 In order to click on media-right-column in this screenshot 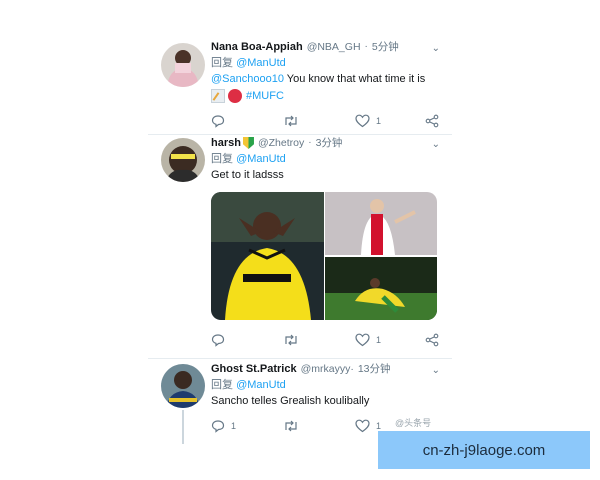, I will do `click(381, 256)`.